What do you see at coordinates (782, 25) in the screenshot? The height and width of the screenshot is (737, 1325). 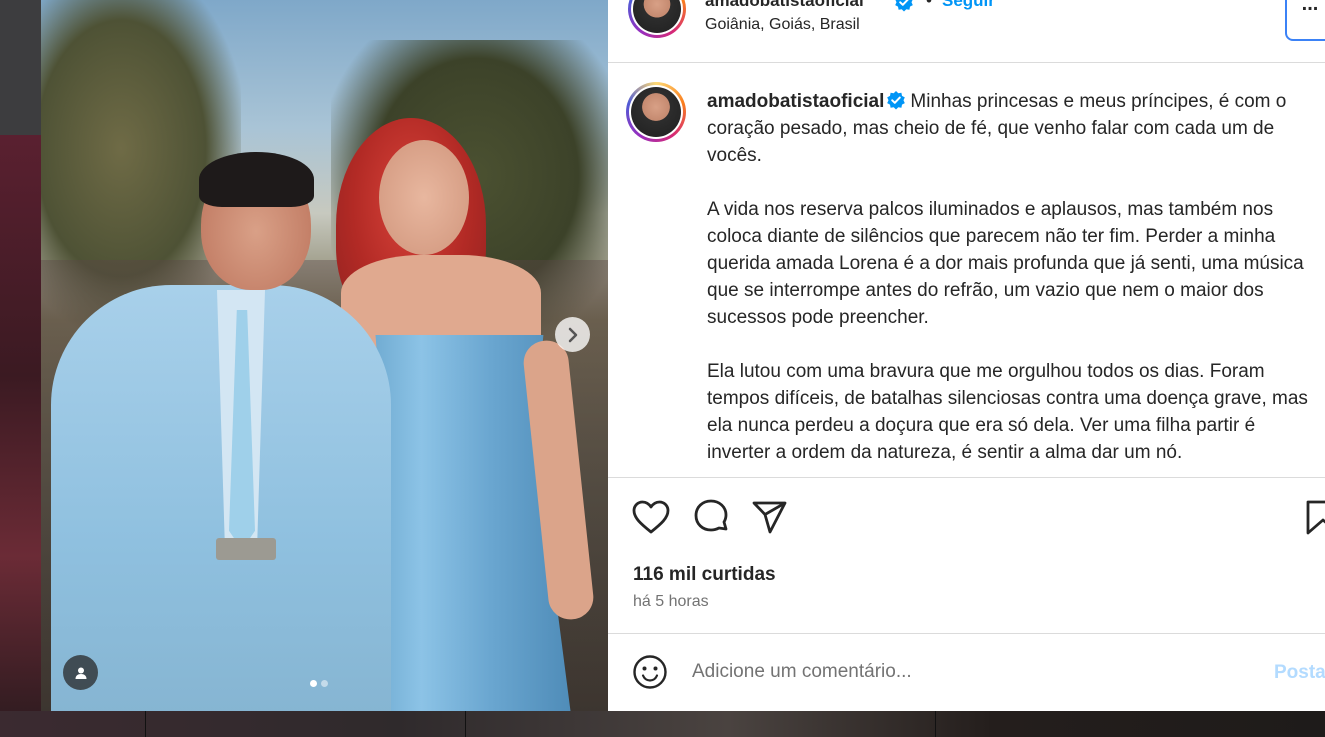 I see `post-location: Goiânia, Goiás, Brasil` at bounding box center [782, 25].